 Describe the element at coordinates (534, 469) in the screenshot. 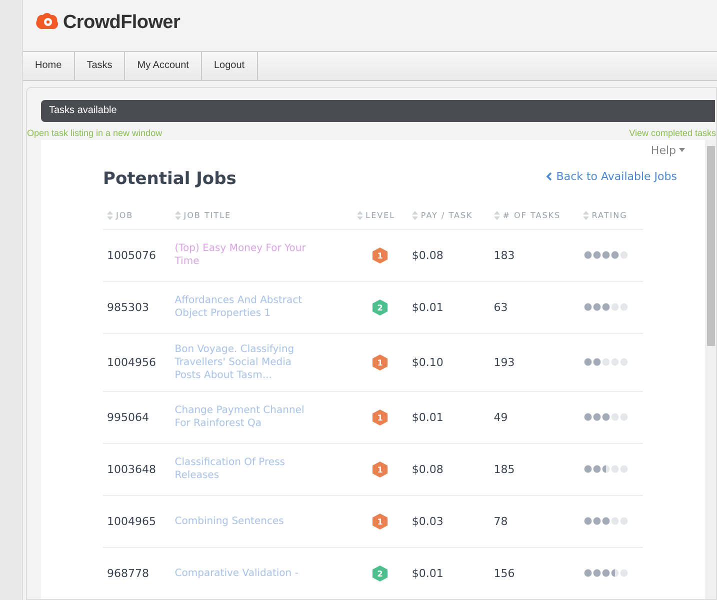

I see `task-count-cell: 185` at that location.